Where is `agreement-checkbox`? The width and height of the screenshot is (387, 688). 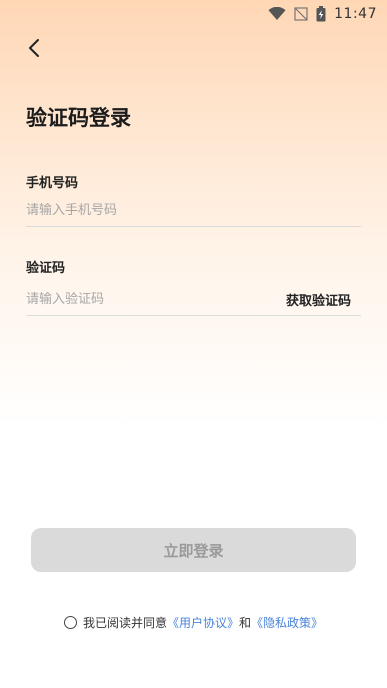
agreement-checkbox is located at coordinates (70, 622).